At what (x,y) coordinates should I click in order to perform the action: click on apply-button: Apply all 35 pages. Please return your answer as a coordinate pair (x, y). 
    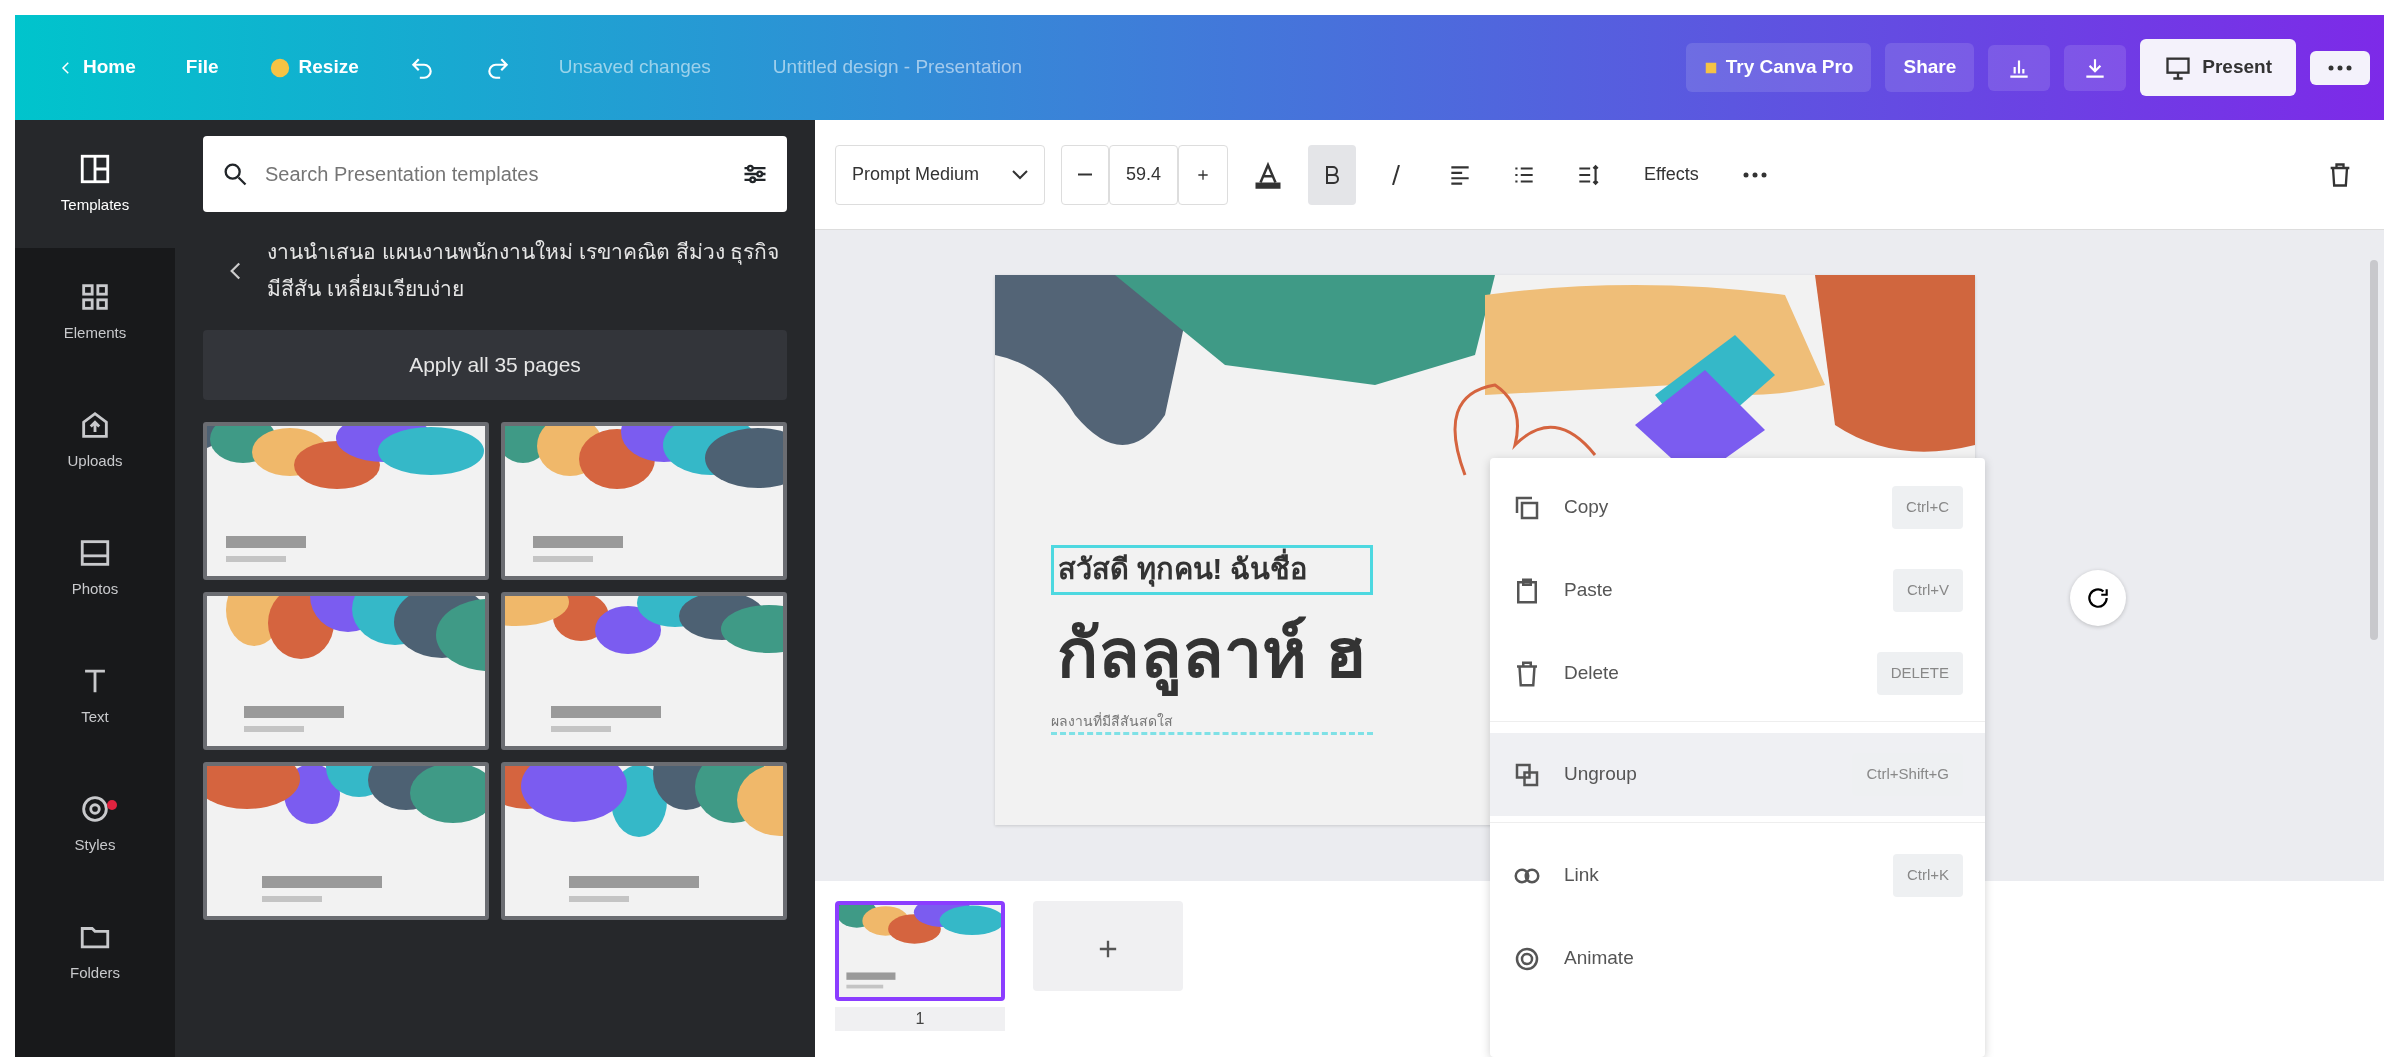
    Looking at the image, I should click on (495, 364).